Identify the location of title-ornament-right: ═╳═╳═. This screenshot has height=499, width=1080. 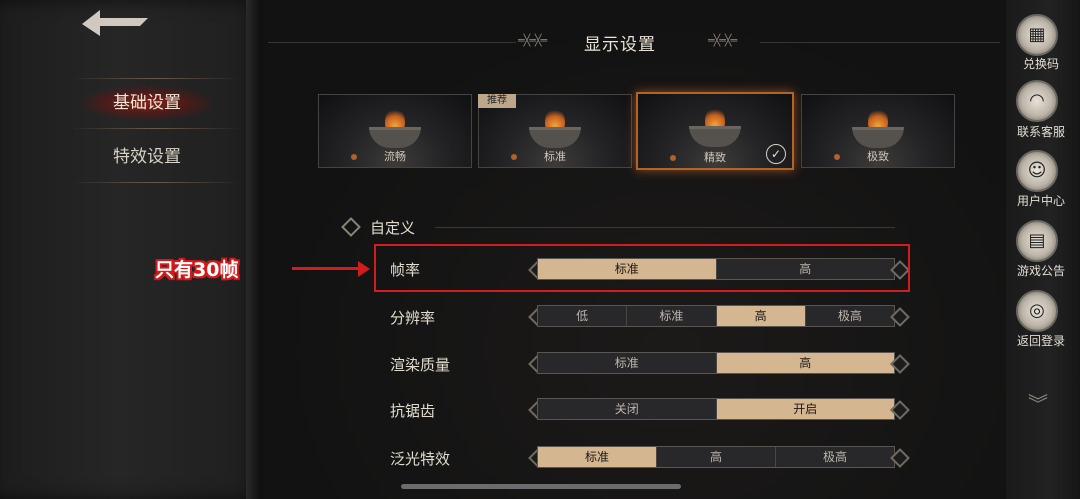
(722, 40).